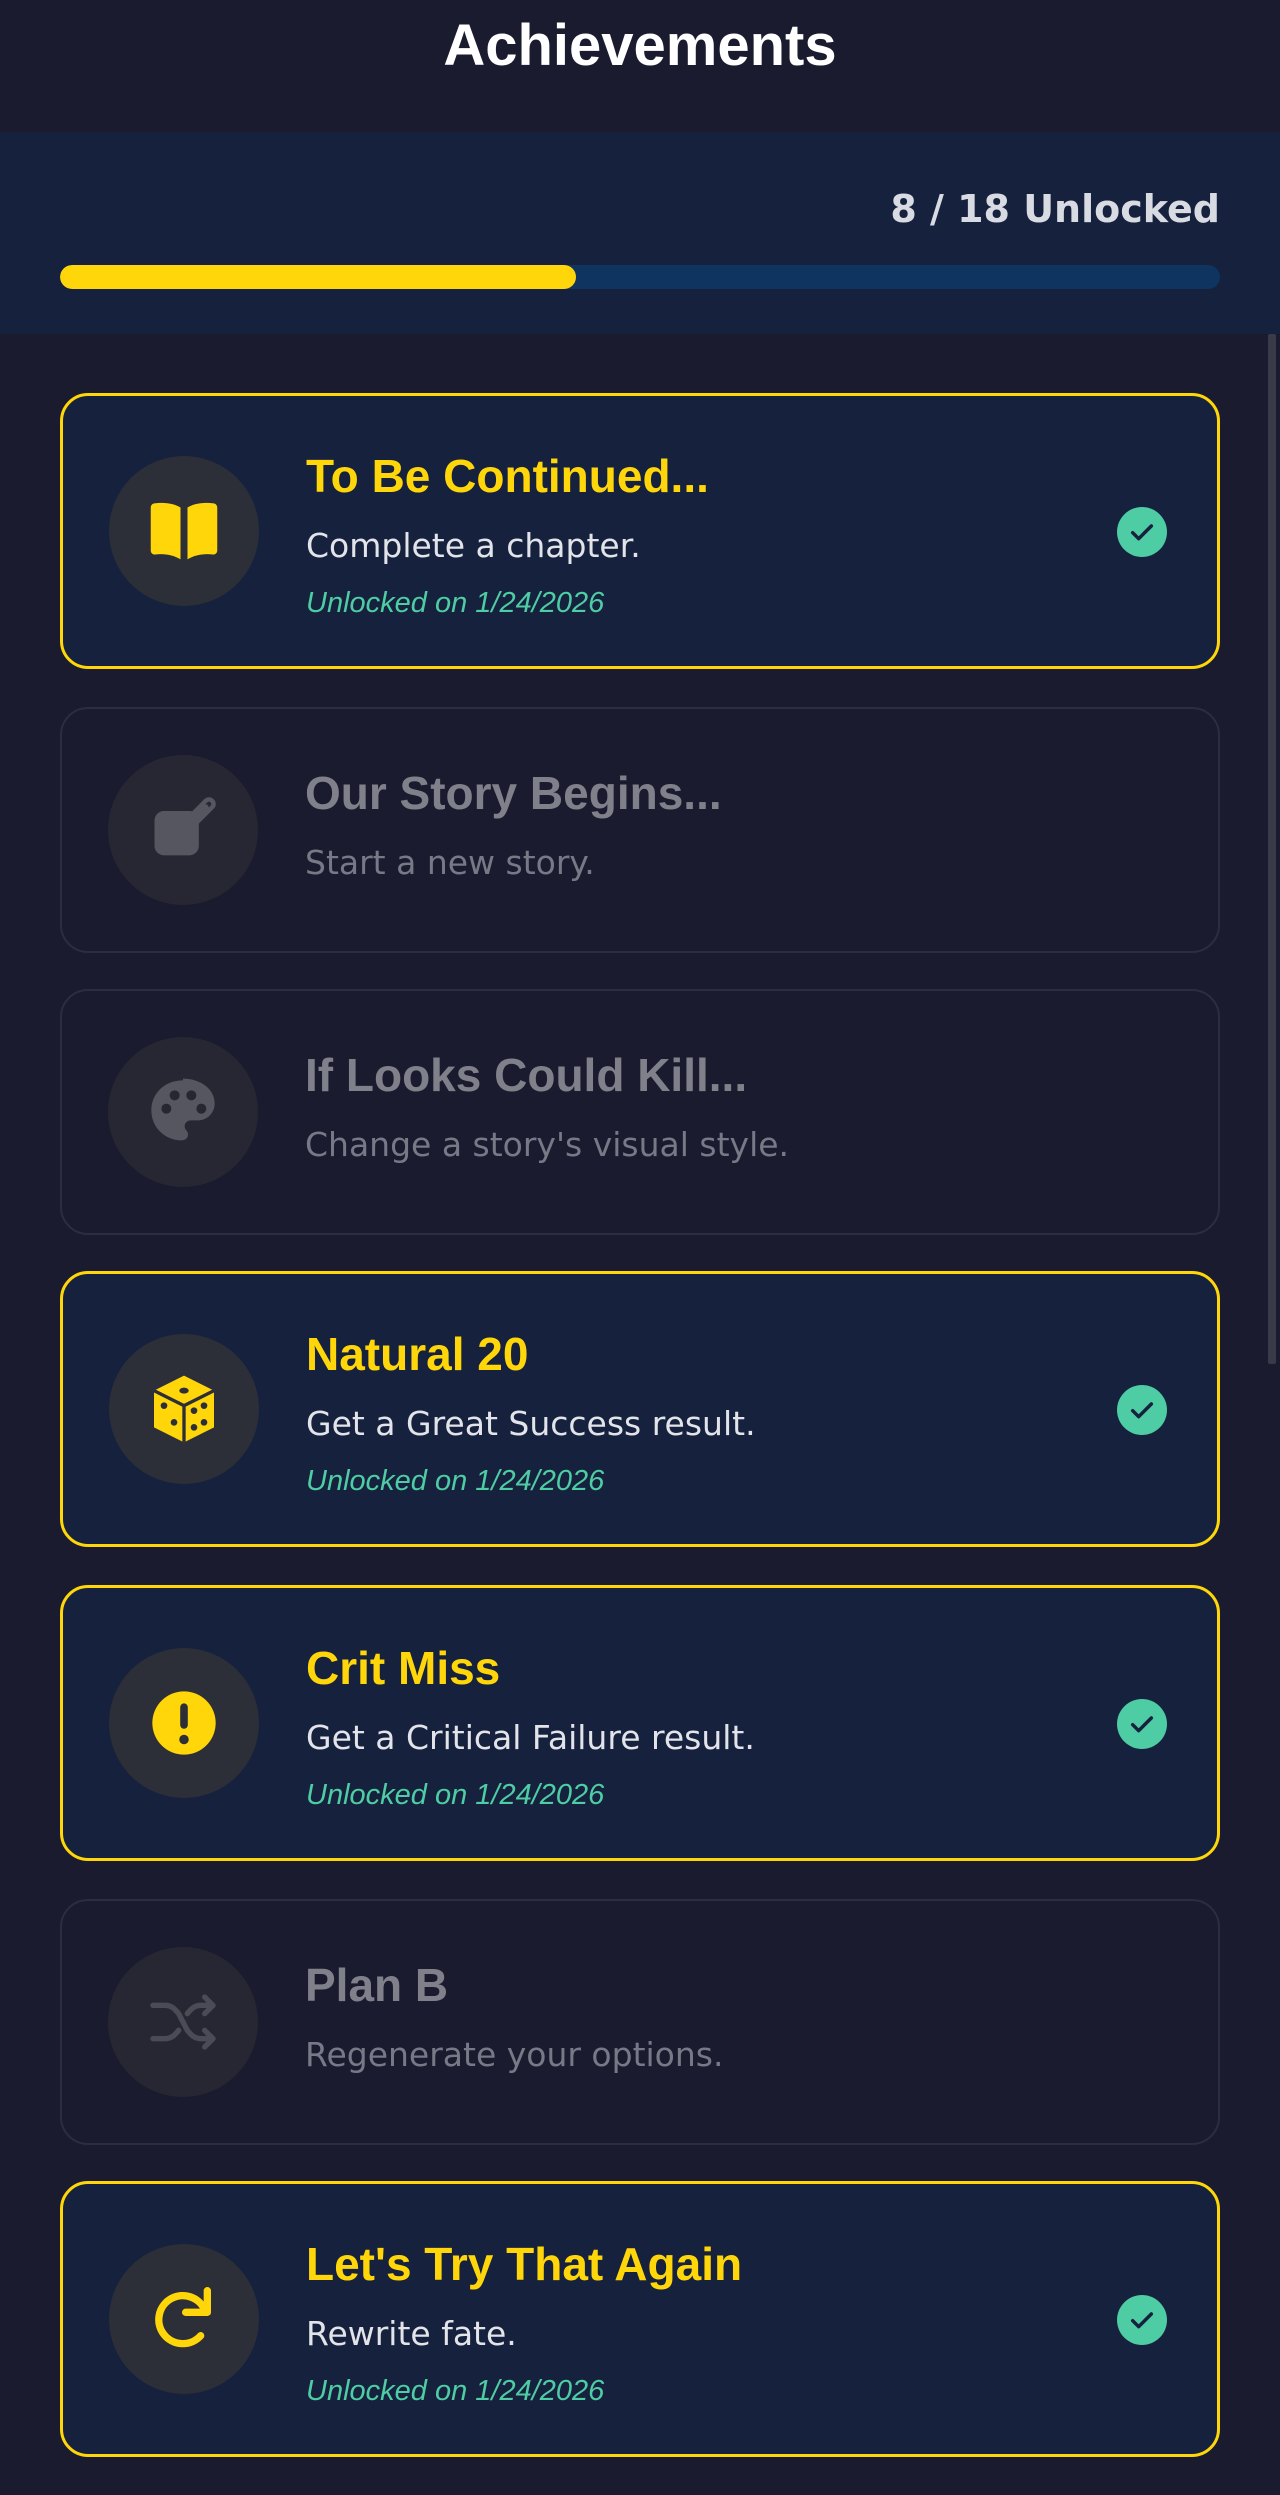 This screenshot has width=1280, height=2495. What do you see at coordinates (524, 2264) in the screenshot?
I see `achievement-title: Let's Try That Again` at bounding box center [524, 2264].